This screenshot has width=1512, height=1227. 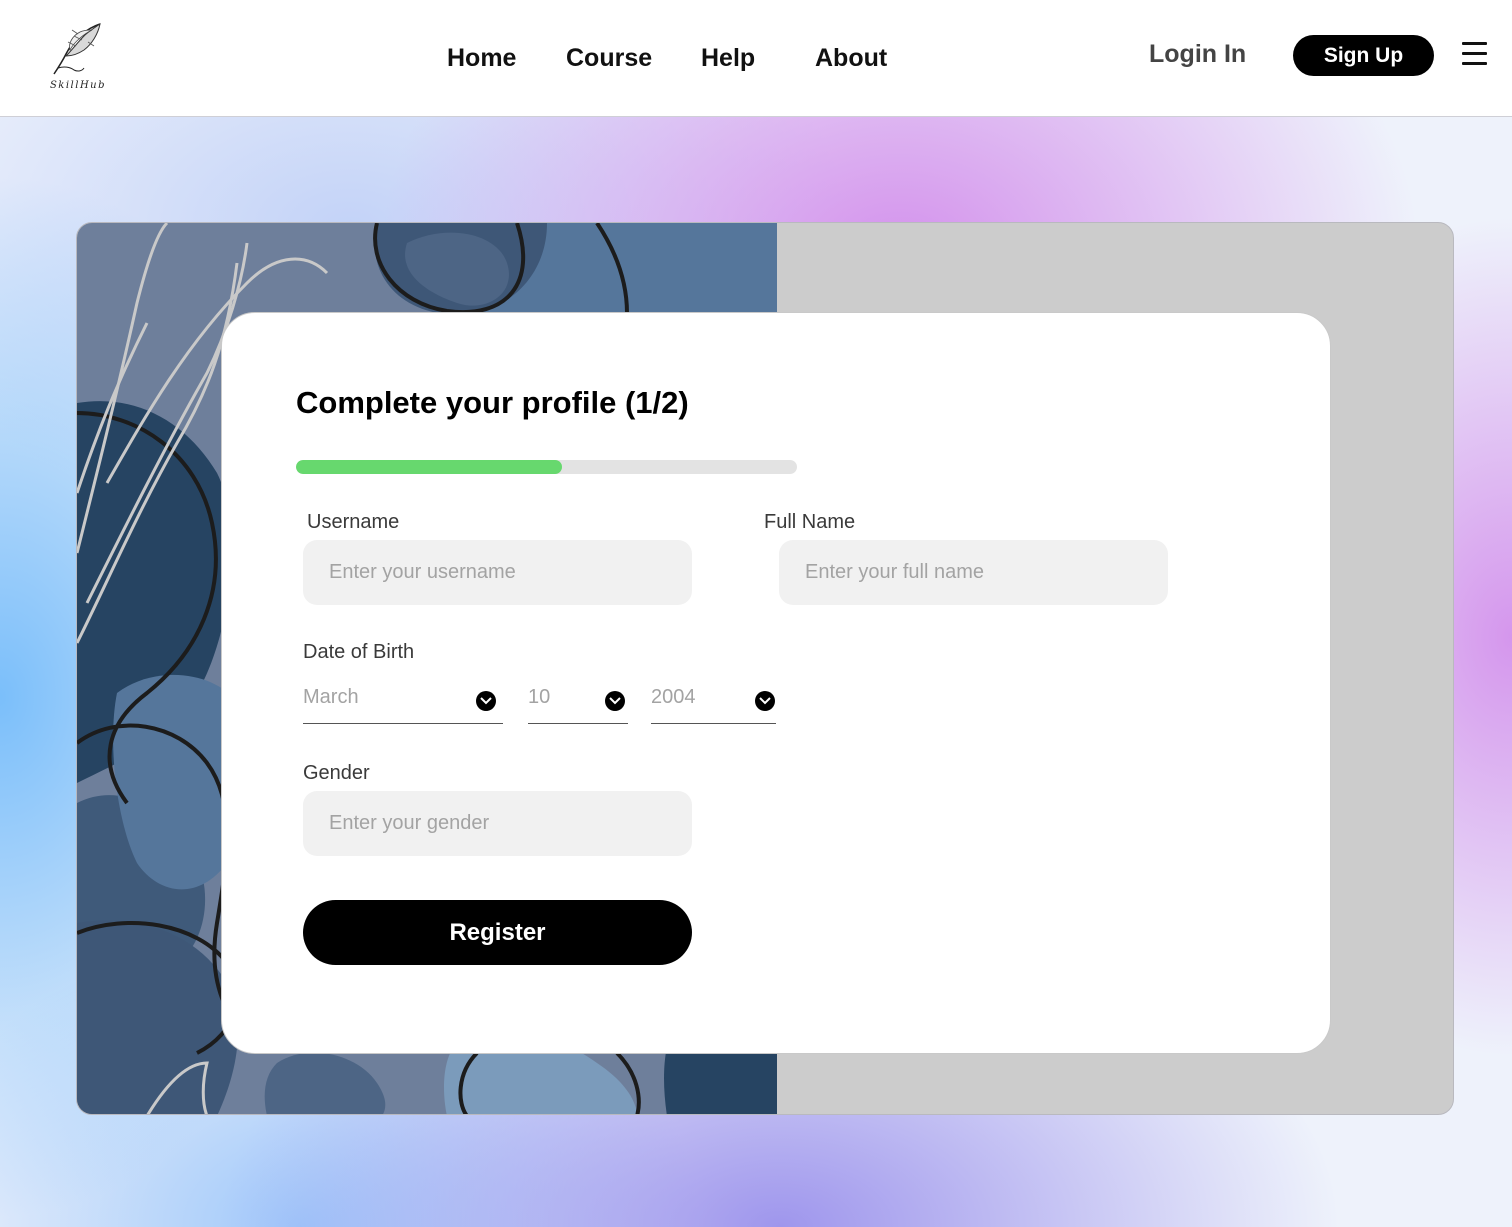 I want to click on birth-year-value: 2004, so click(x=673, y=697).